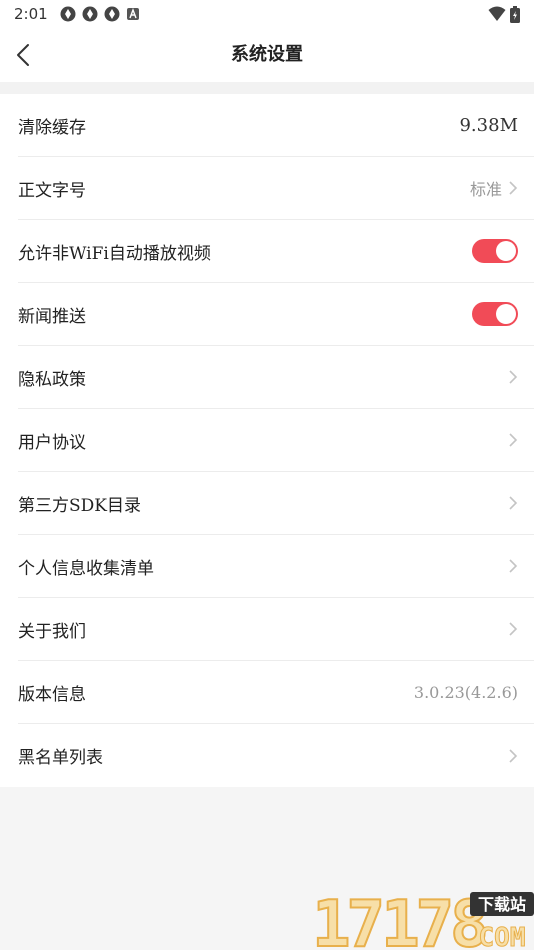  Describe the element at coordinates (52, 379) in the screenshot. I see `privacy-policy-label: 隐私政策` at that location.